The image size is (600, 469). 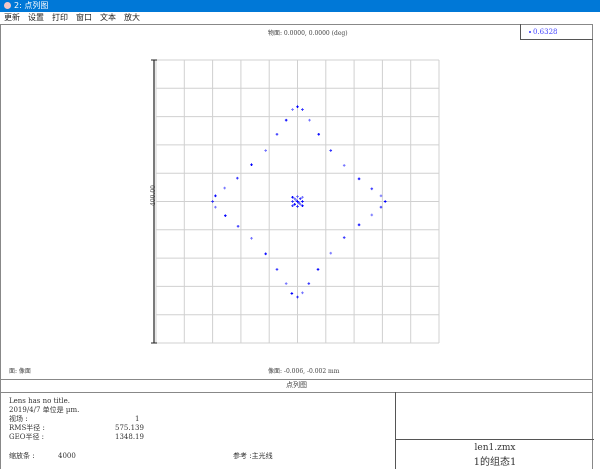 What do you see at coordinates (300, 6) in the screenshot?
I see `title-bar: 2: 点列图` at bounding box center [300, 6].